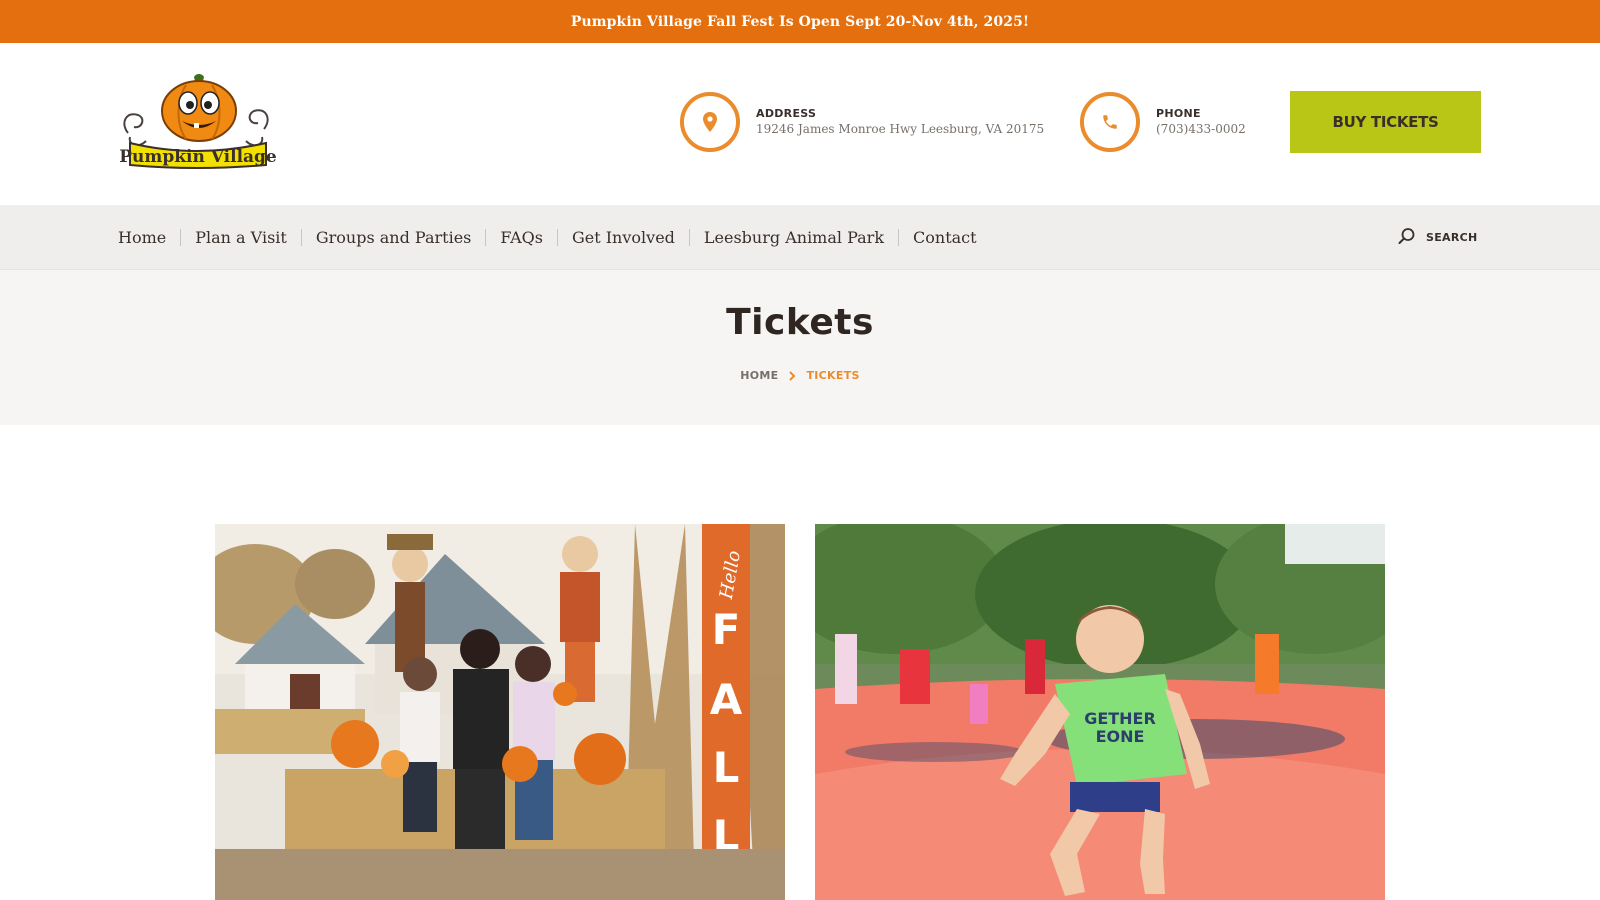 The width and height of the screenshot is (1600, 900). I want to click on search-label: SEARCH, so click(1452, 237).